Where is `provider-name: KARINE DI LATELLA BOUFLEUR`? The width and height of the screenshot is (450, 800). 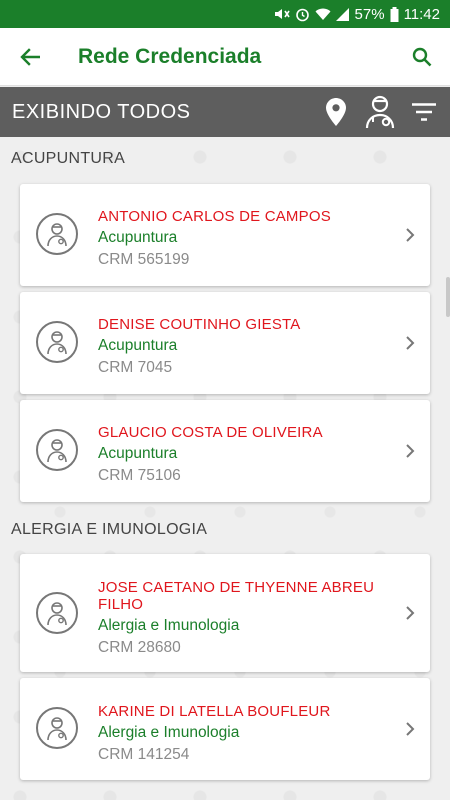 provider-name: KARINE DI LATELLA BOUFLEUR is located at coordinates (214, 711).